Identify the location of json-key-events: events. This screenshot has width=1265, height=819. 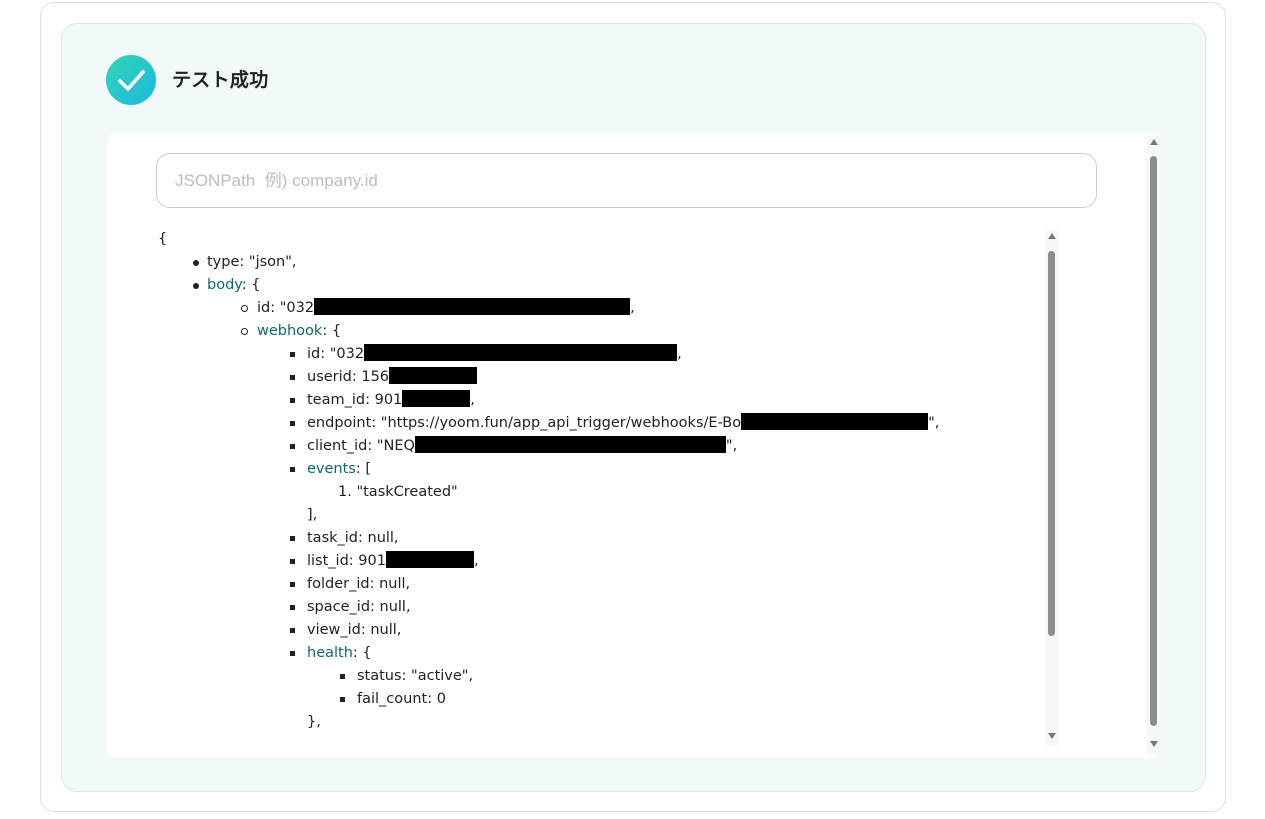
(331, 469).